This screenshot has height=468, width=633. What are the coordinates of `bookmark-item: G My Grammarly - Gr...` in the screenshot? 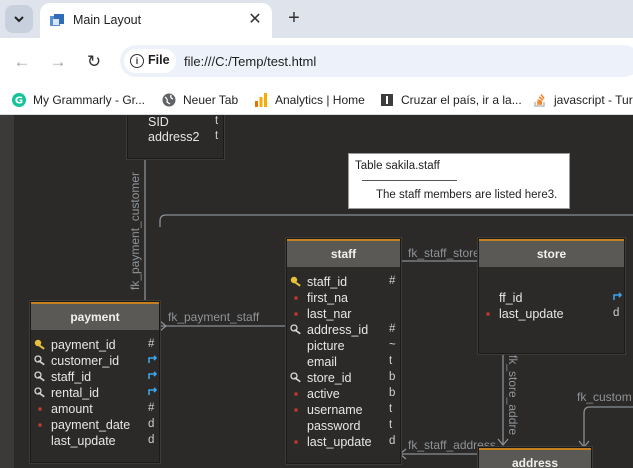 It's located at (78, 100).